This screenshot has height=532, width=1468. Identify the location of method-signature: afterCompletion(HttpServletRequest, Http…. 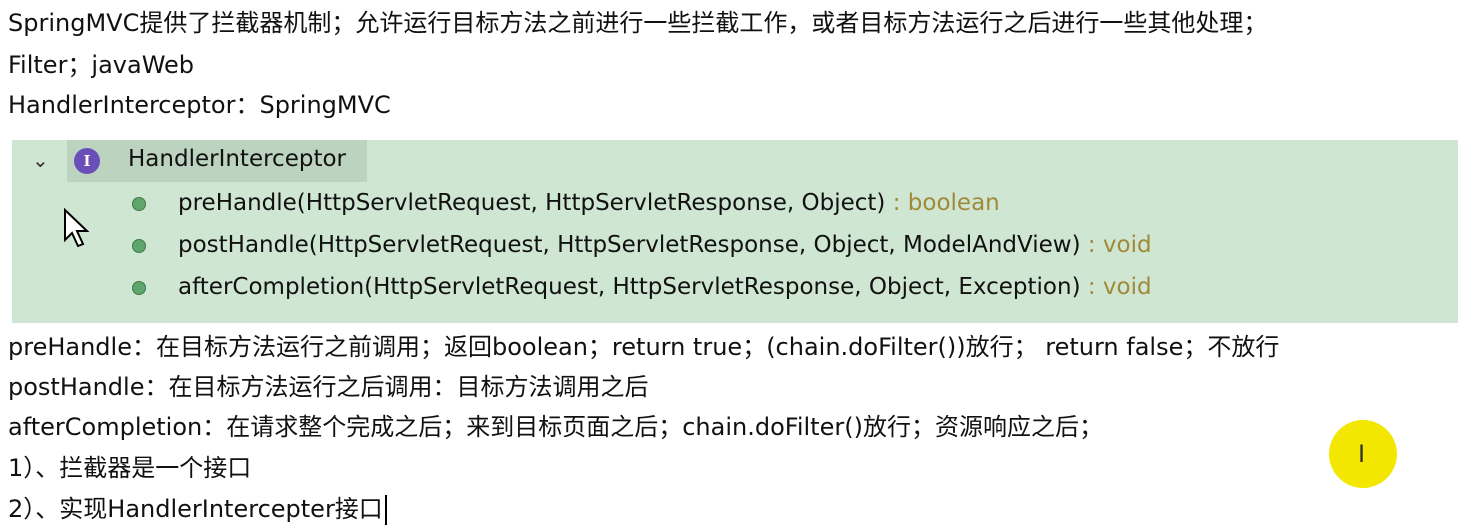
(629, 287).